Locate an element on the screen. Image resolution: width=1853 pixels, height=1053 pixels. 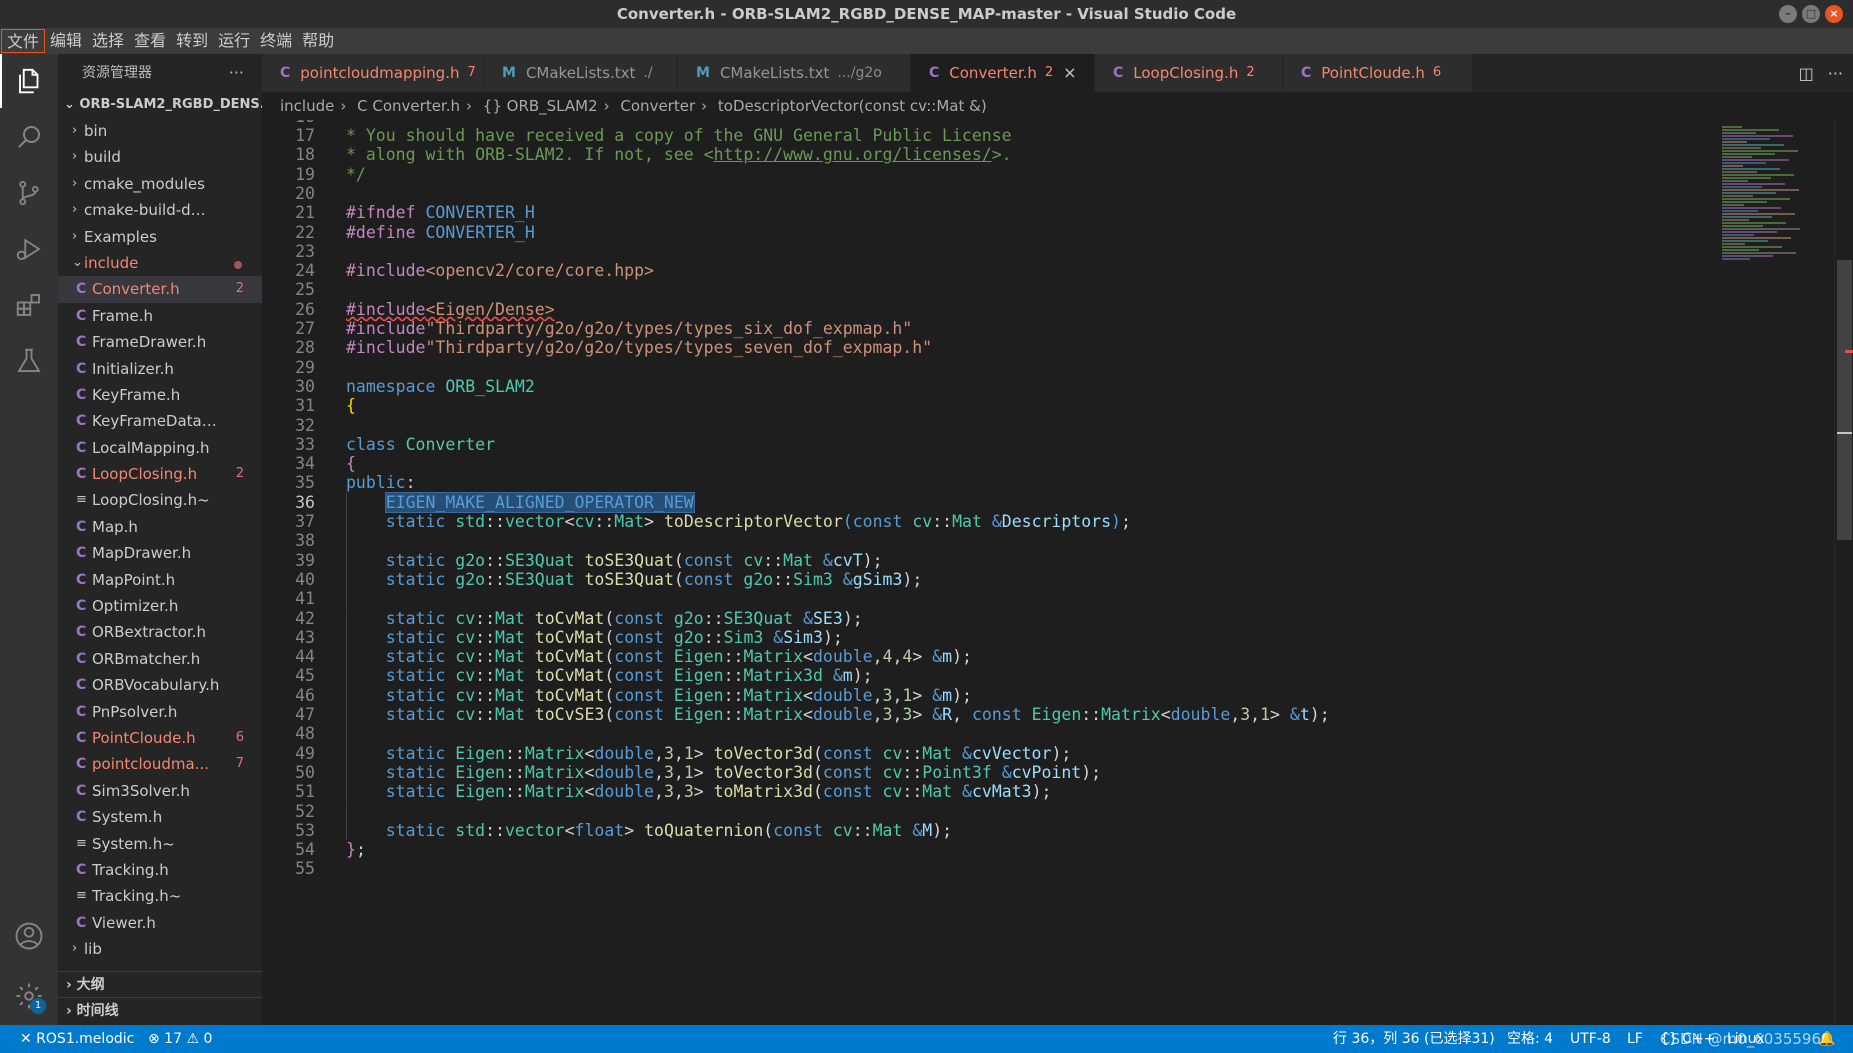
problems-status: ⊗ 17 ⚠ 0 is located at coordinates (180, 1039).